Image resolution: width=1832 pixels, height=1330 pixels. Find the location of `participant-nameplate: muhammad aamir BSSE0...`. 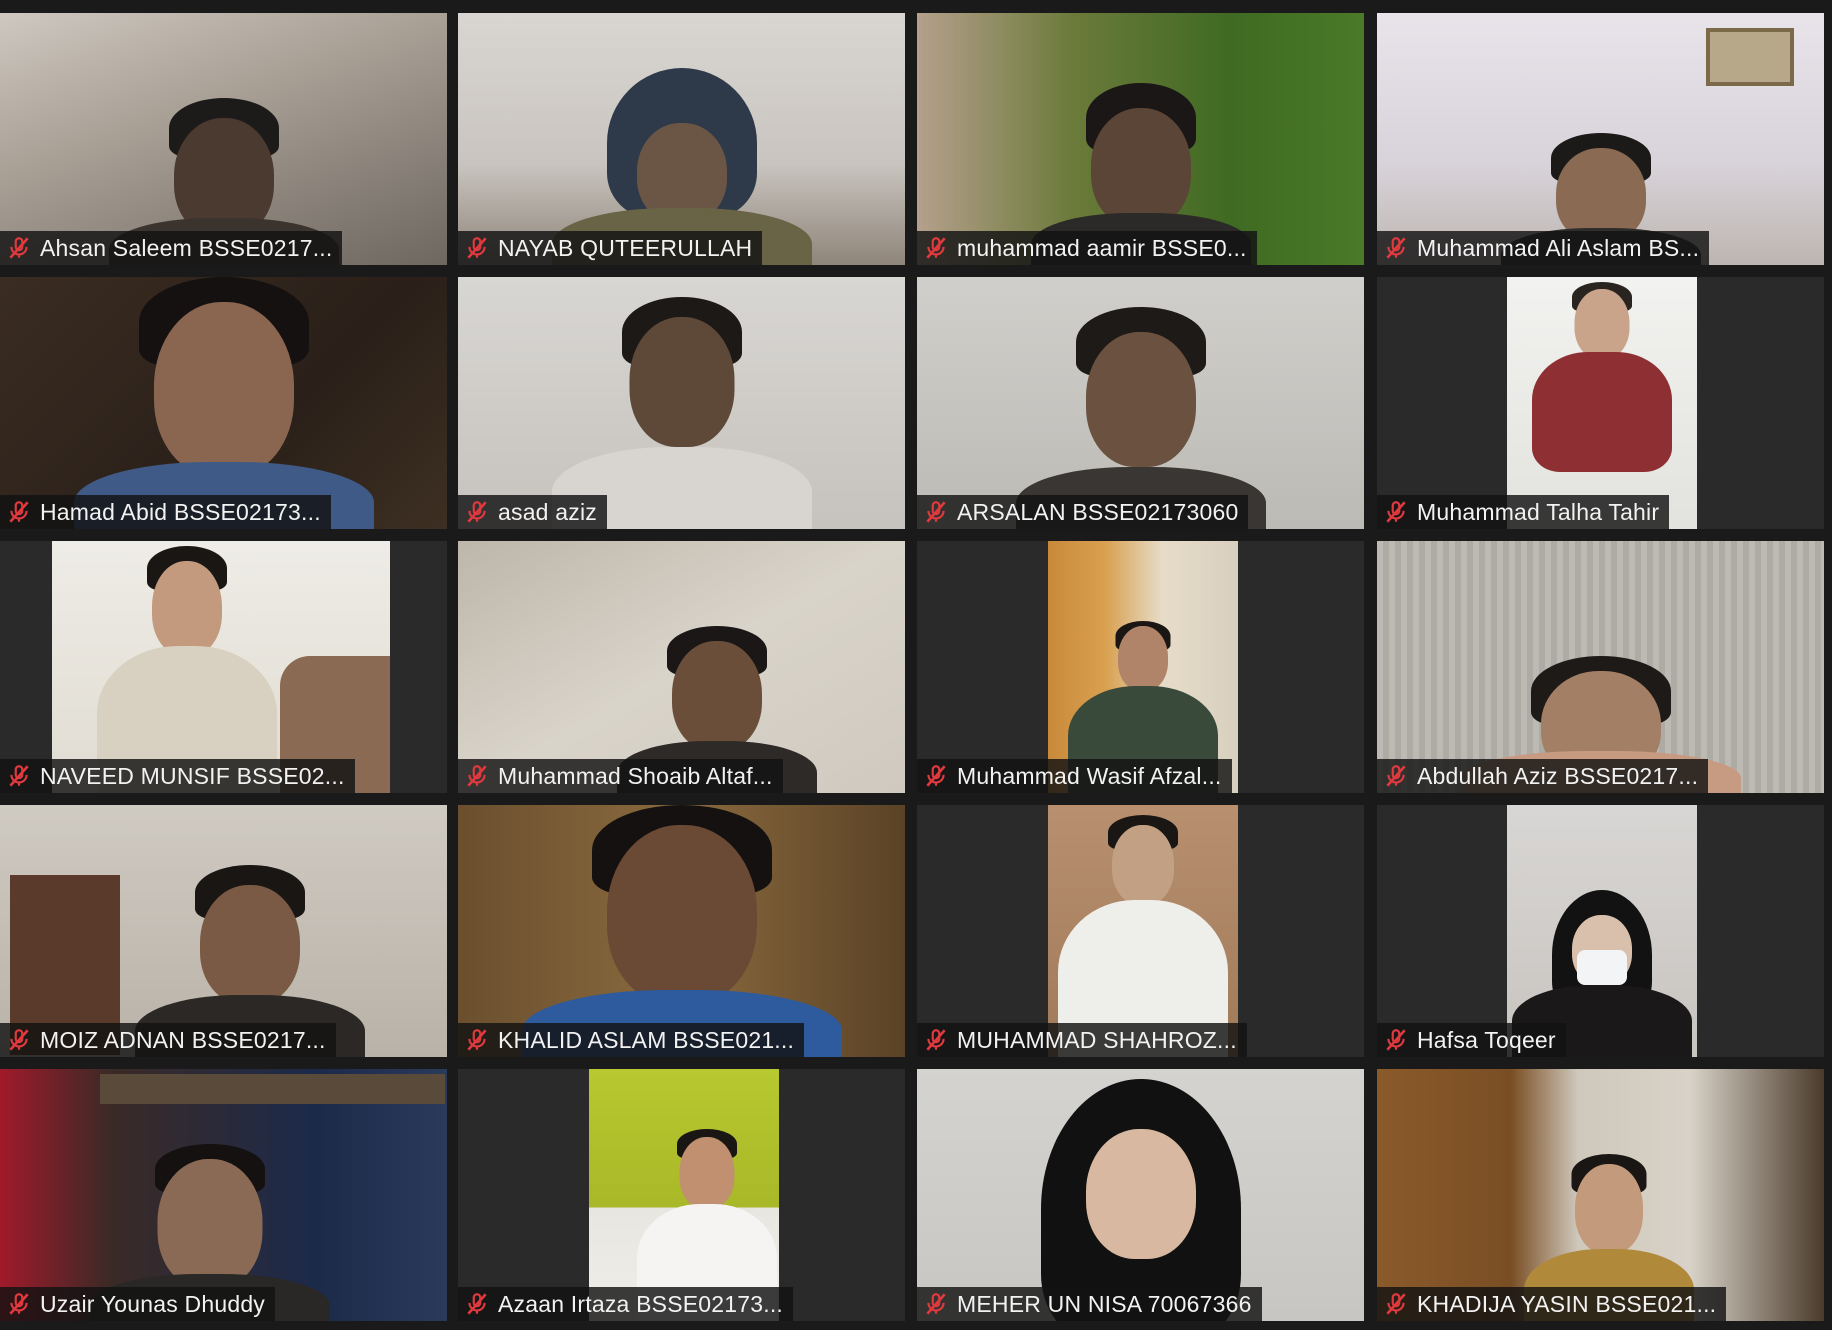

participant-nameplate: muhammad aamir BSSE0... is located at coordinates (1087, 248).